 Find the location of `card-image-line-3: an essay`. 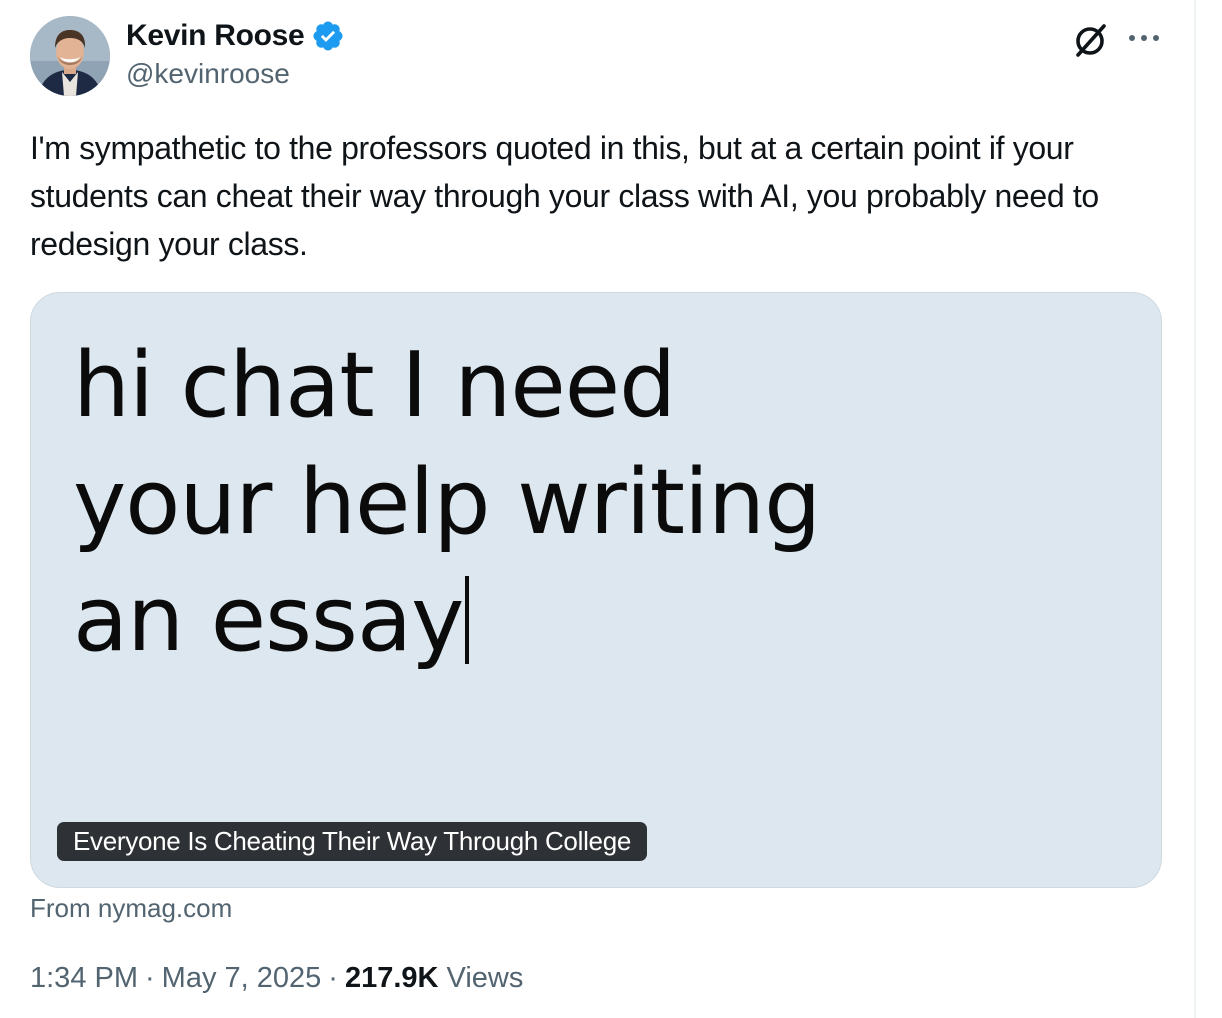

card-image-line-3: an essay is located at coordinates (268, 619).